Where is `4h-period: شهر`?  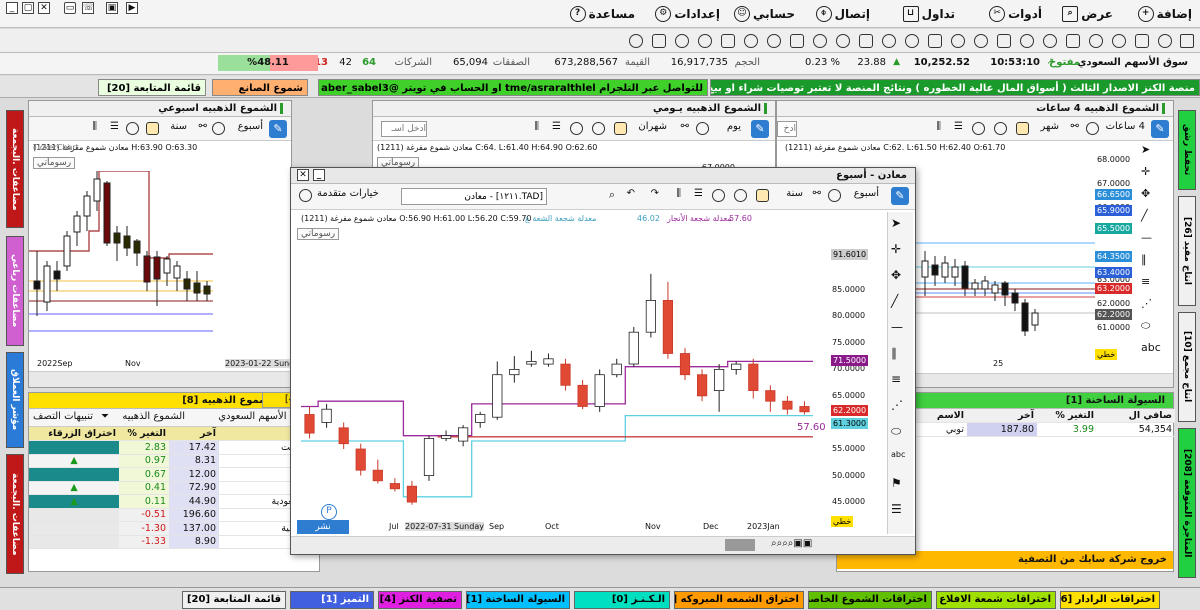 4h-period: شهر is located at coordinates (1049, 129).